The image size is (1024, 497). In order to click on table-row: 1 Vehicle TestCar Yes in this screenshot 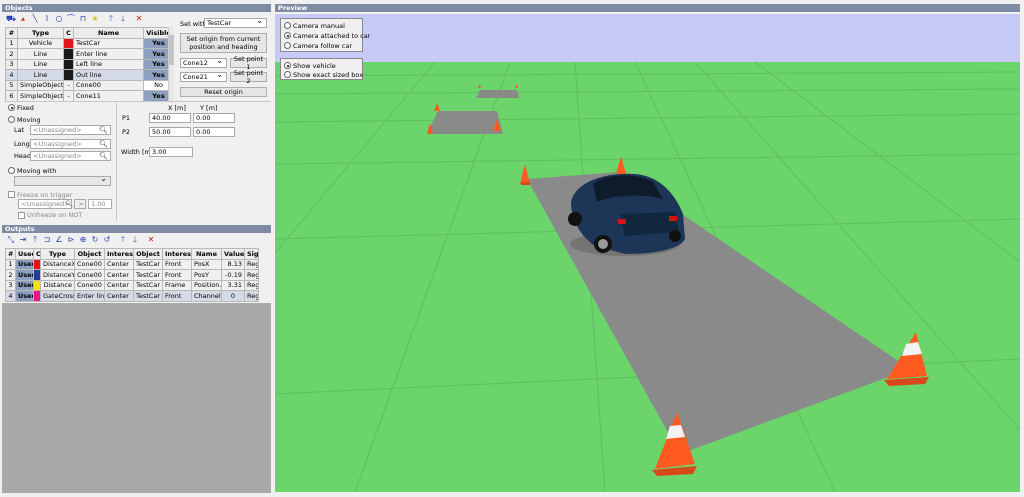, I will do `click(89, 43)`.